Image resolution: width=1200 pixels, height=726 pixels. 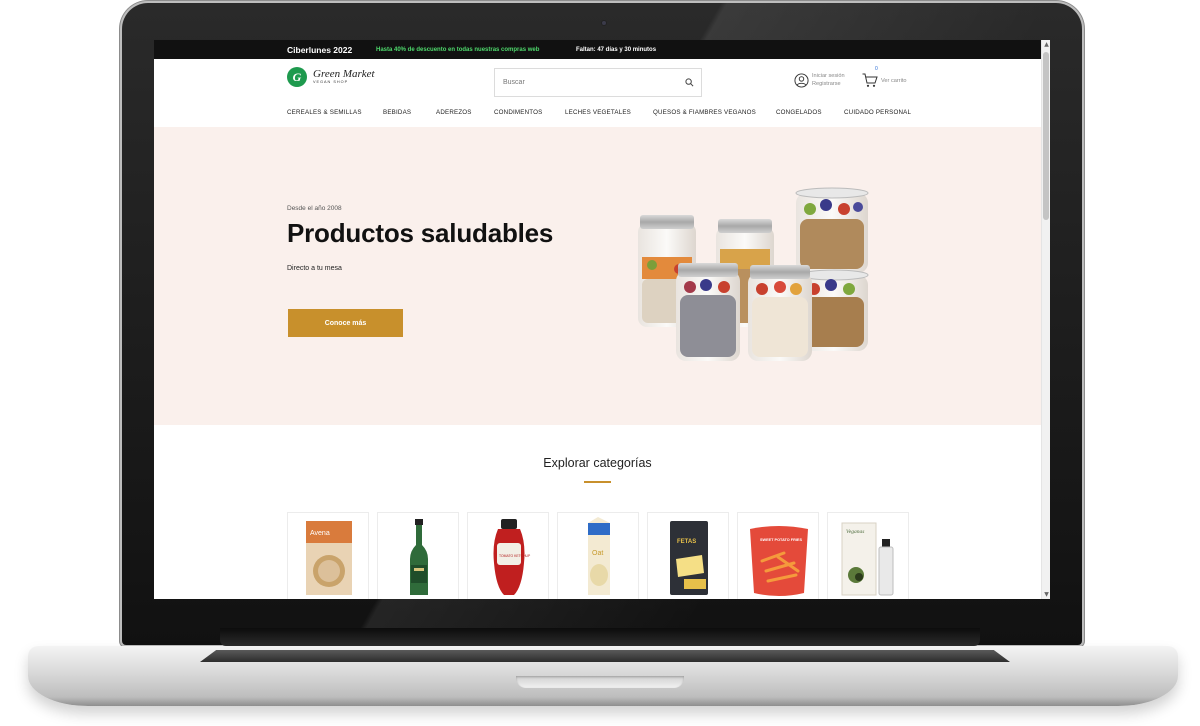 What do you see at coordinates (1046, 44) in the screenshot?
I see `scroll-up-icon: ▲` at bounding box center [1046, 44].